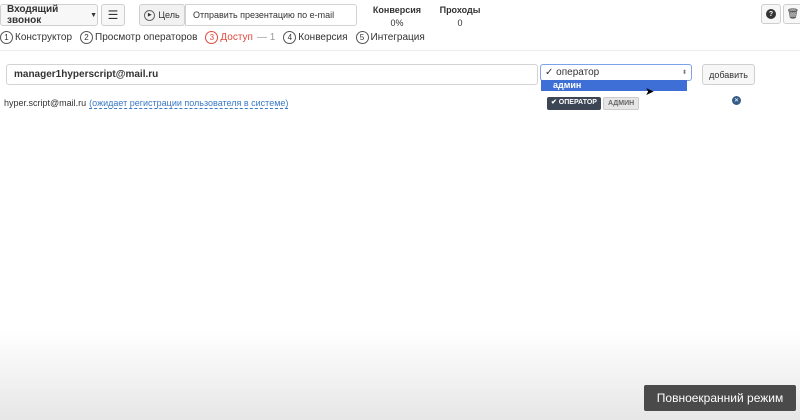 The width and height of the screenshot is (800, 420). I want to click on goal-button: ▶ Цель, so click(162, 15).